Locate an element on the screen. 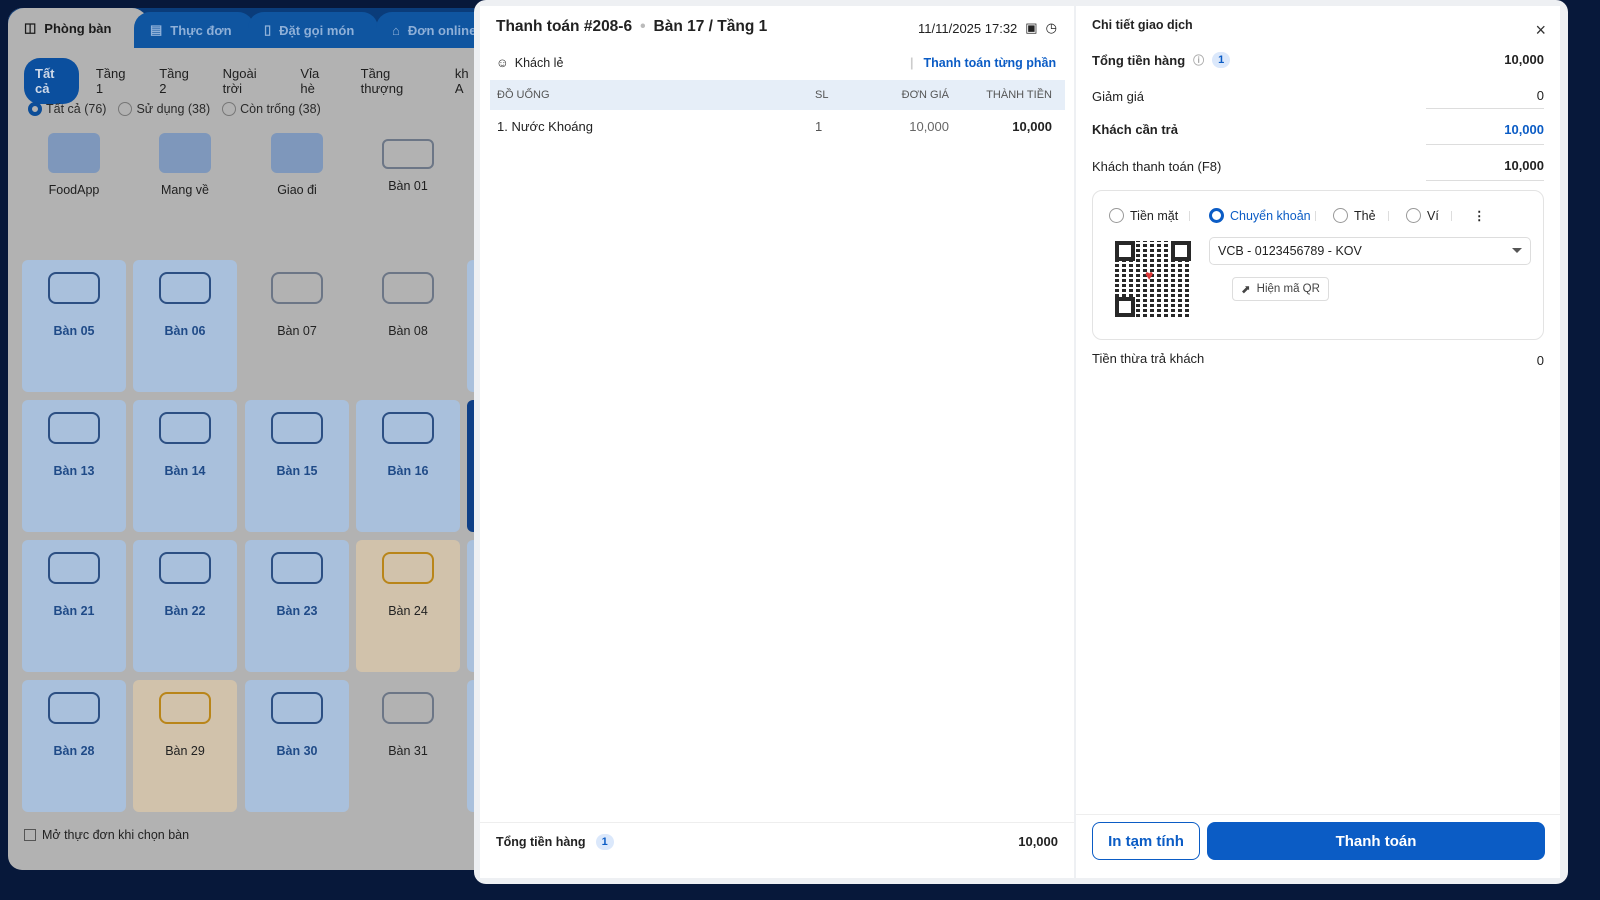  floor-tab: Vỉa hè is located at coordinates (316, 81).